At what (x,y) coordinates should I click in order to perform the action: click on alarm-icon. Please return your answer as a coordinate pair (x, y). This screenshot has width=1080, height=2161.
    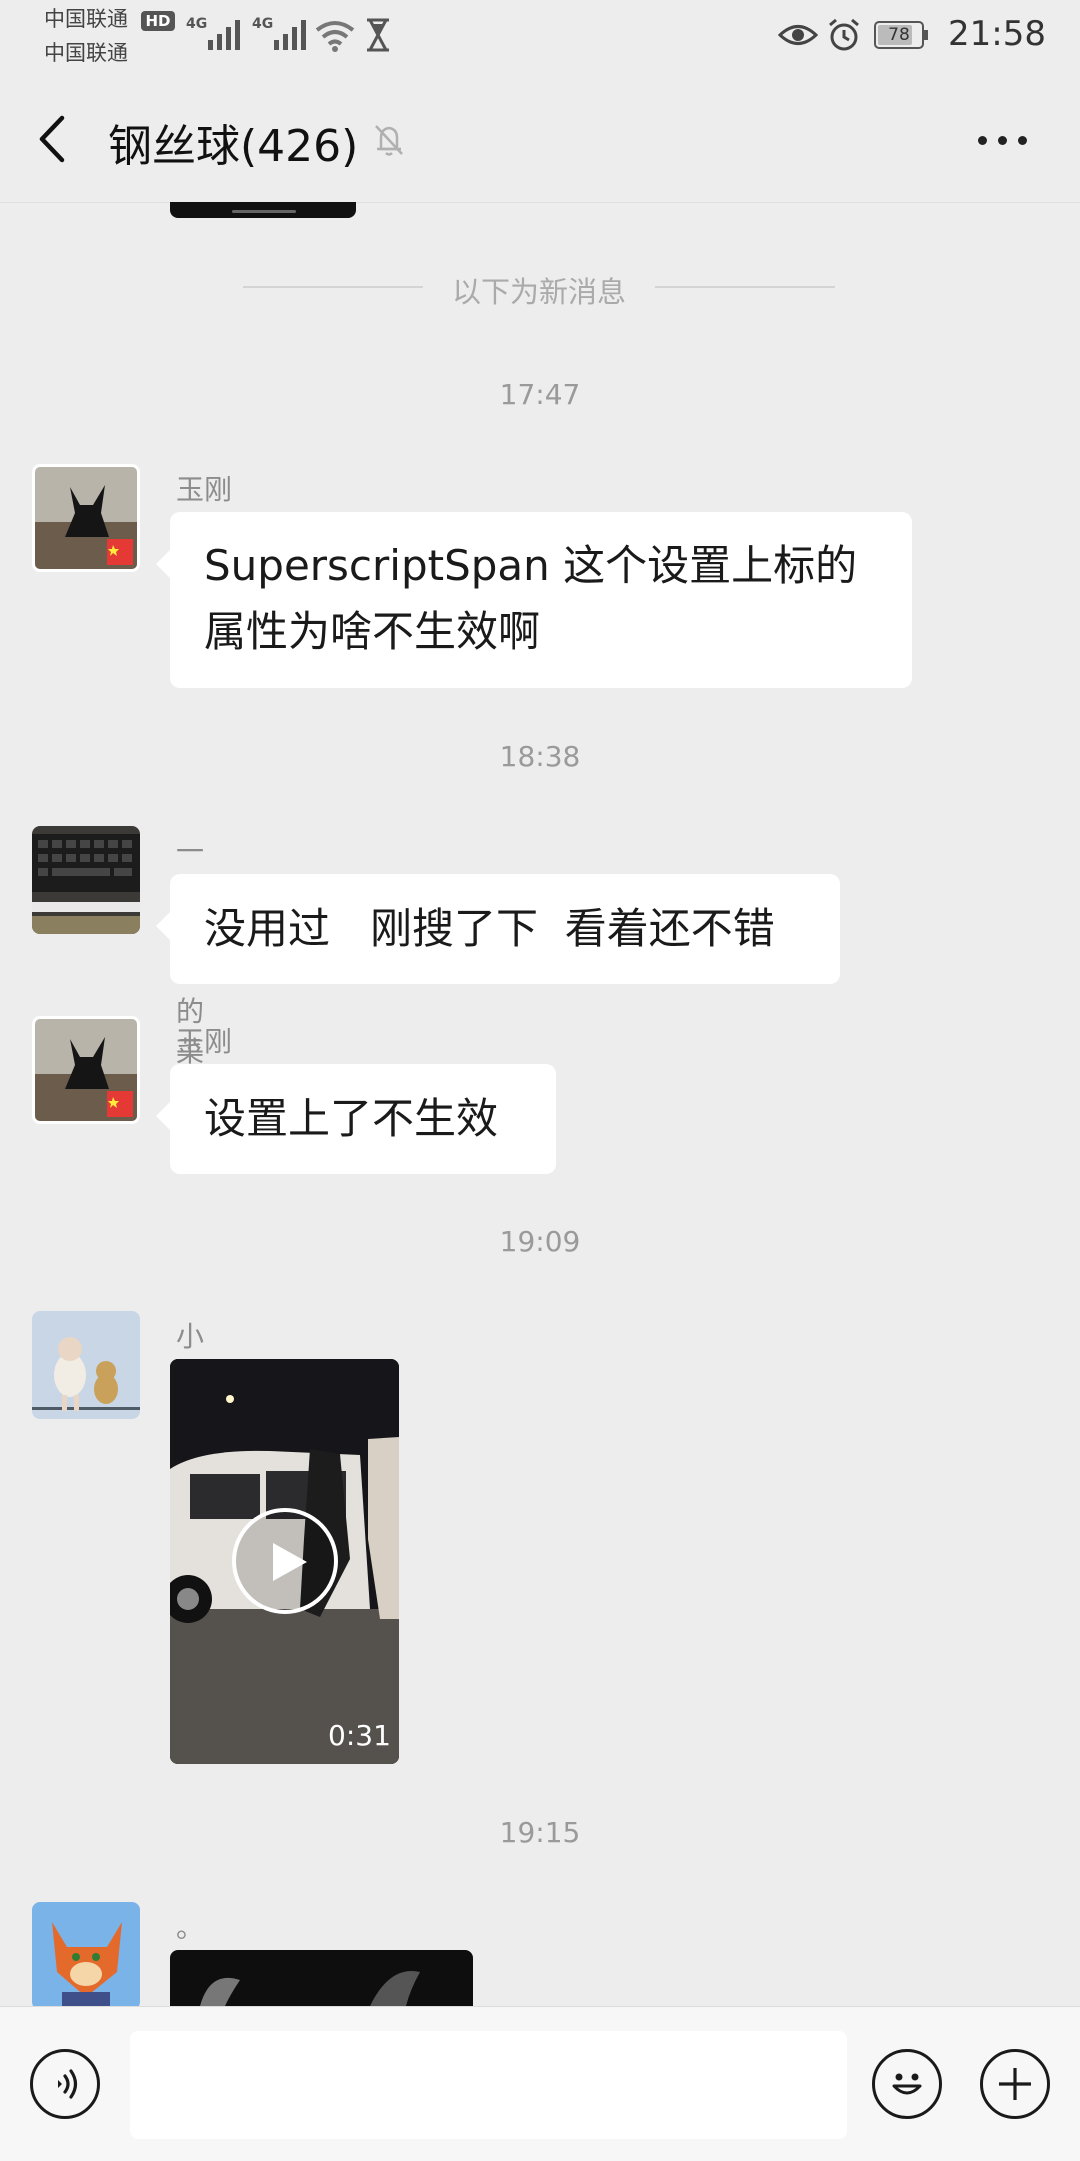
    Looking at the image, I should click on (844, 34).